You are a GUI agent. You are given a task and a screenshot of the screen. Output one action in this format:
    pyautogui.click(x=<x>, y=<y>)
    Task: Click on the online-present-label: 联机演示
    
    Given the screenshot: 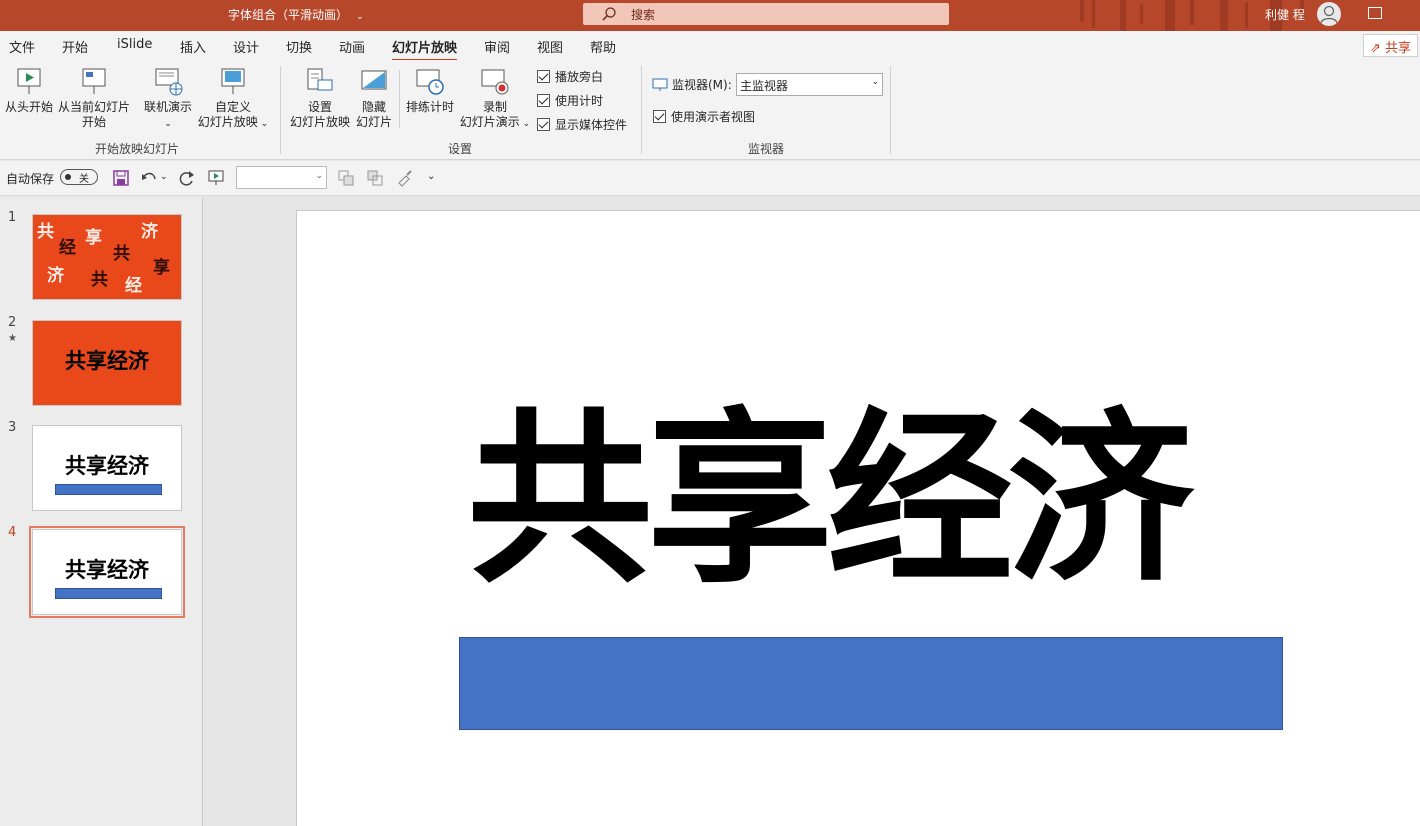 What is the action you would take?
    pyautogui.click(x=167, y=107)
    